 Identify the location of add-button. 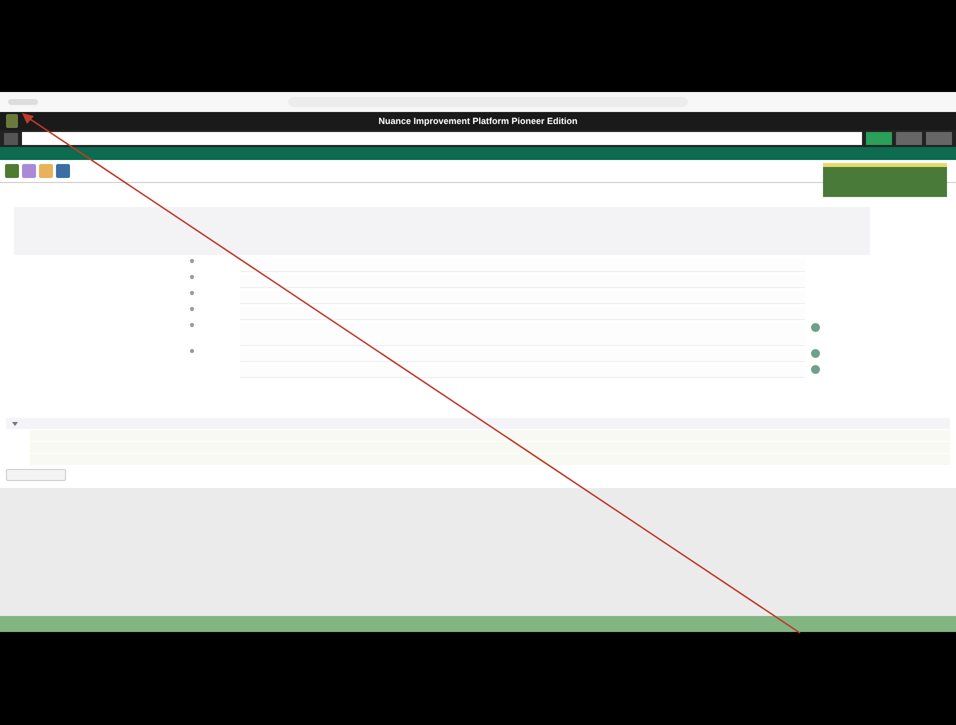
(36, 475).